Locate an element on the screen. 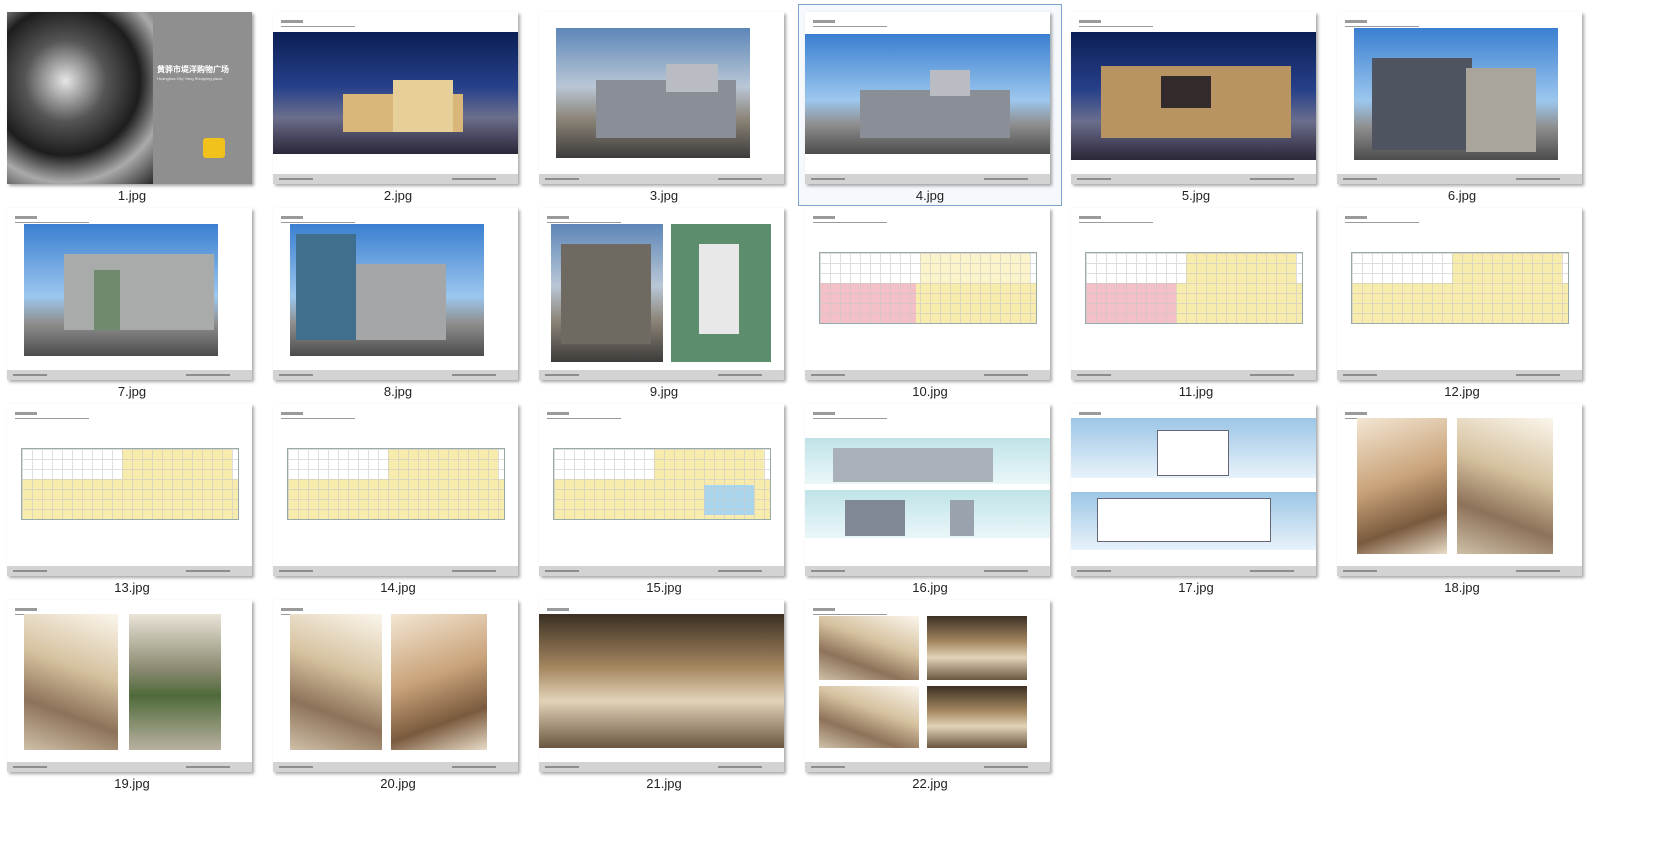  file-item-8: 8.jpg is located at coordinates (398, 301).